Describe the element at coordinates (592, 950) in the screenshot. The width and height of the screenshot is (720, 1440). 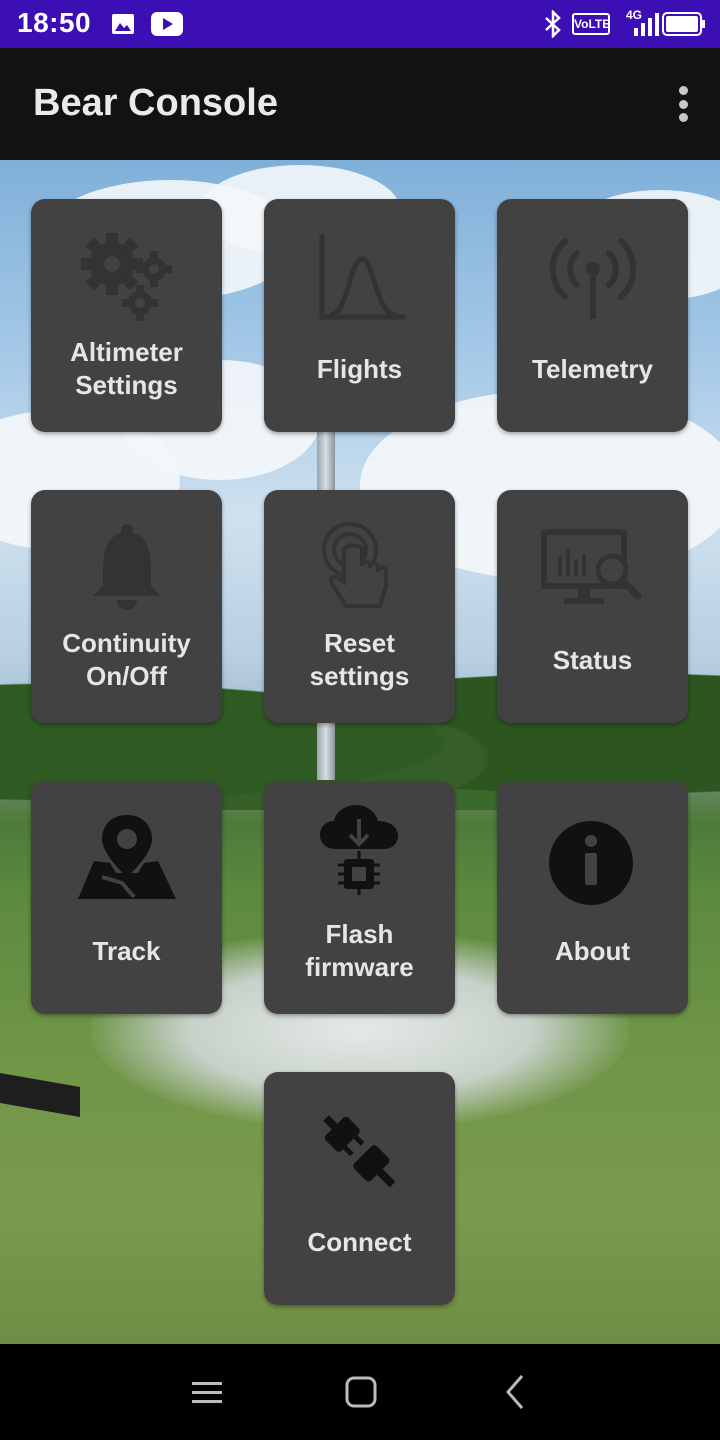
I see `tile-label: About` at that location.